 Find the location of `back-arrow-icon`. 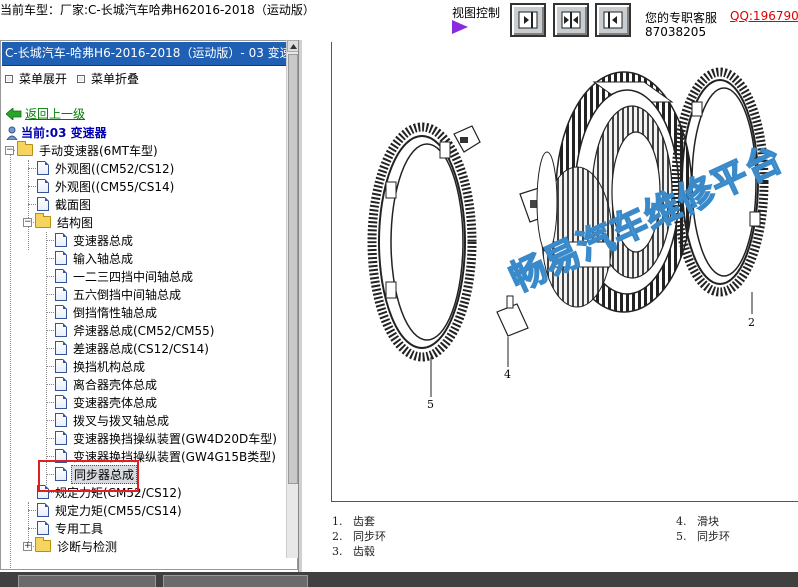

back-arrow-icon is located at coordinates (14, 113).